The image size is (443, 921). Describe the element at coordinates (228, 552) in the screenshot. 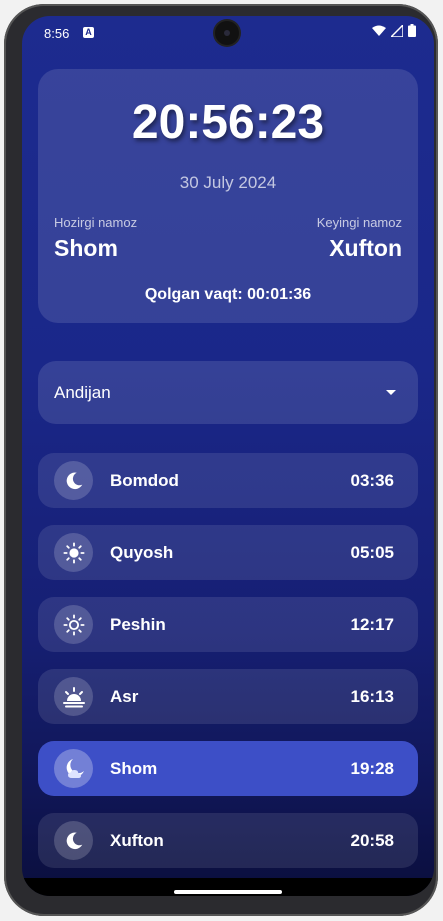

I see `prayer-row-quyosh: Quyosh 05:05` at that location.